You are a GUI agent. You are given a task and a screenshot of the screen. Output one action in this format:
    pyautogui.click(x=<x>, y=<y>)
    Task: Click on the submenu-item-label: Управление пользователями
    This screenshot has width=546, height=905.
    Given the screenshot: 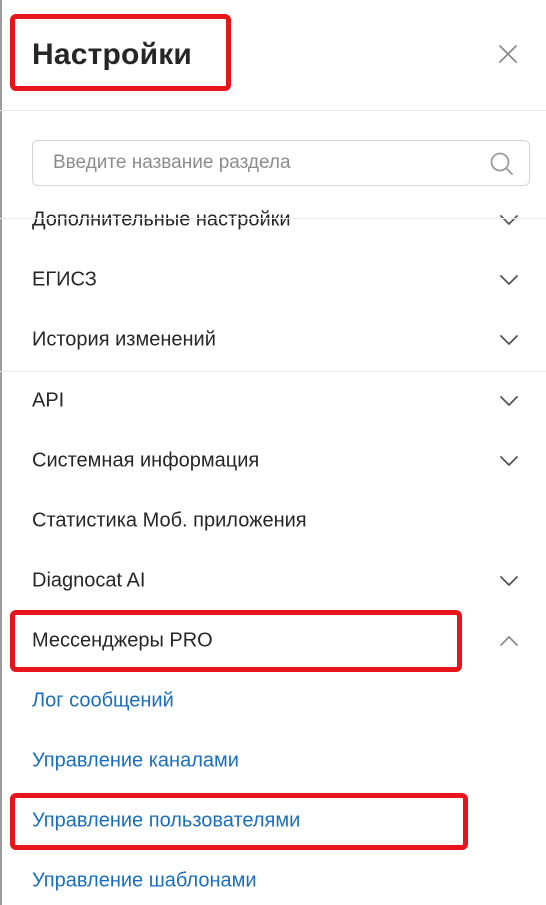 What is the action you would take?
    pyautogui.click(x=166, y=820)
    